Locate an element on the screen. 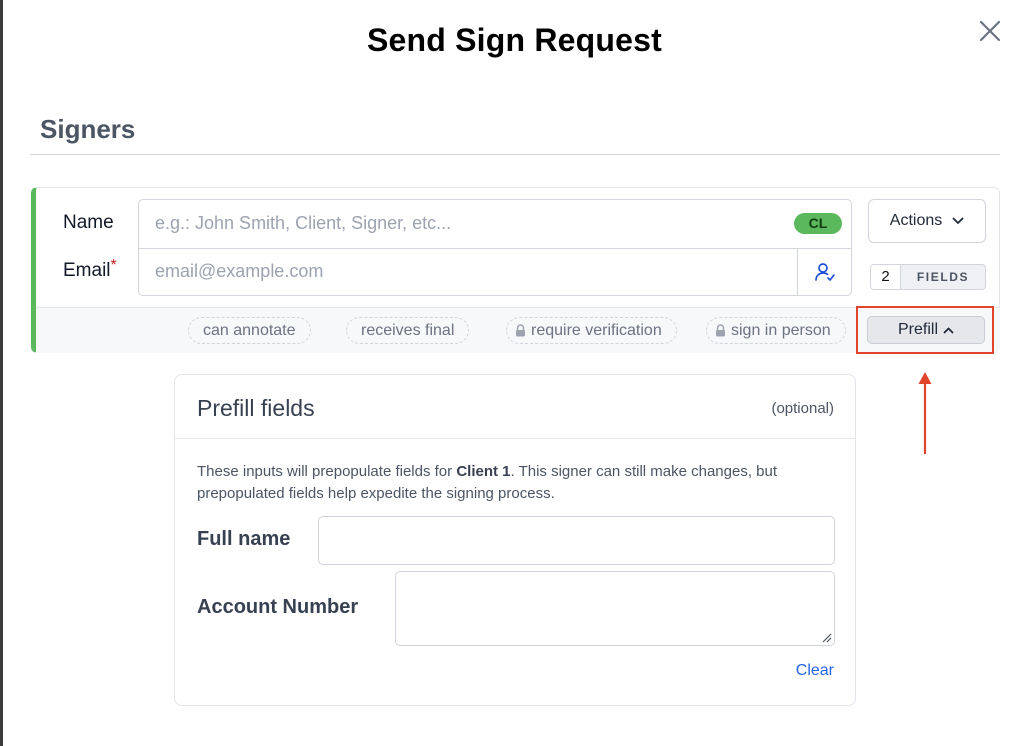 Image resolution: width=1026 pixels, height=746 pixels. section-divider is located at coordinates (515, 154).